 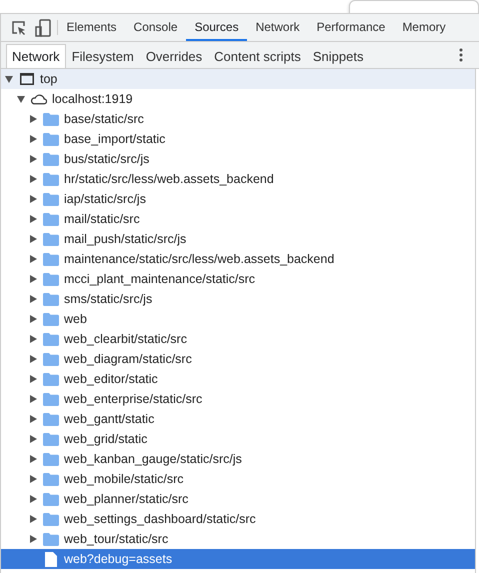 I want to click on tree-item: web_kanban_gauge/static/src/js, so click(x=238, y=459).